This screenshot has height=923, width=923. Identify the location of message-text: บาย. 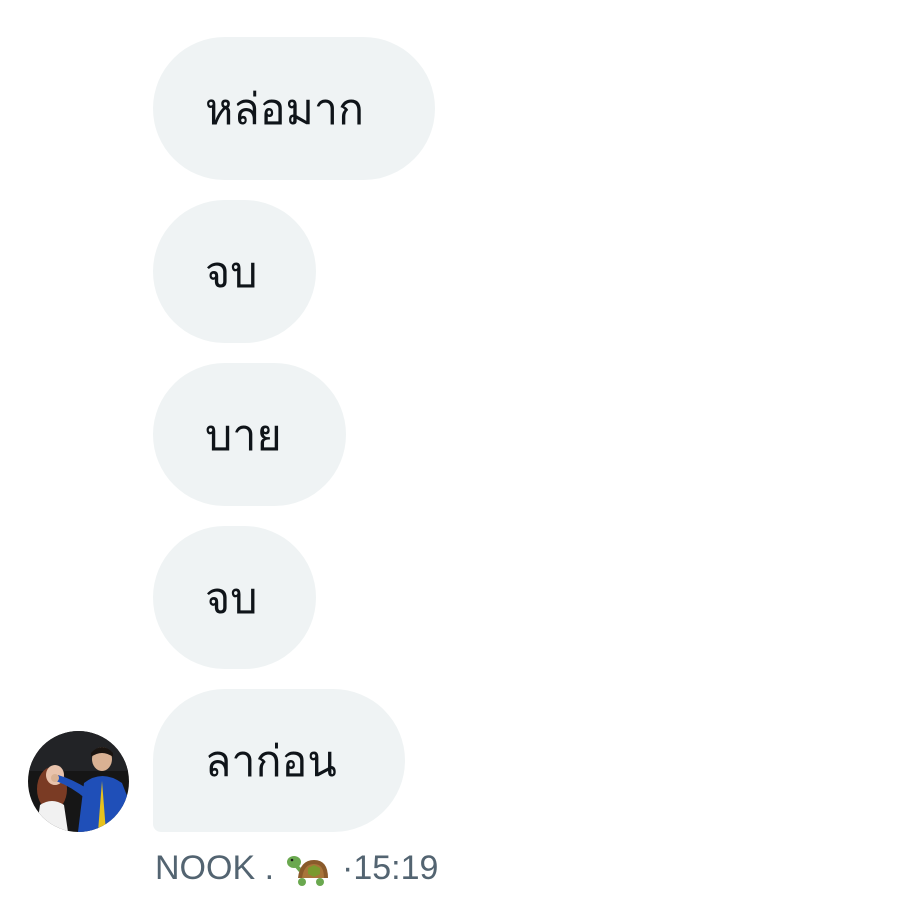
(243, 435).